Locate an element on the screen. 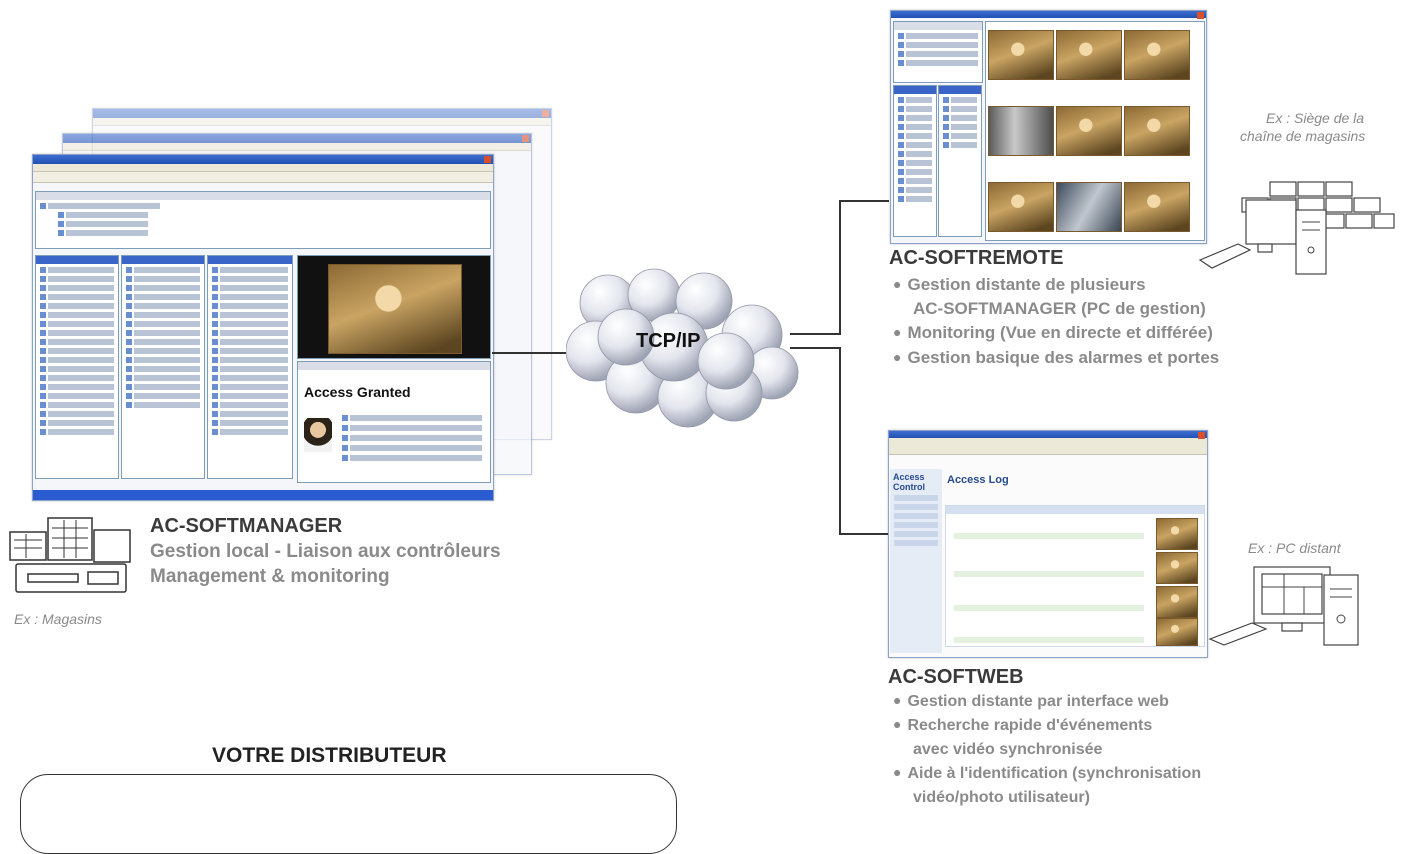 Image resolution: width=1416 pixels, height=854 pixels. web-bullet-3-cont: vidéo/photo utilisateur) is located at coordinates (1001, 797).